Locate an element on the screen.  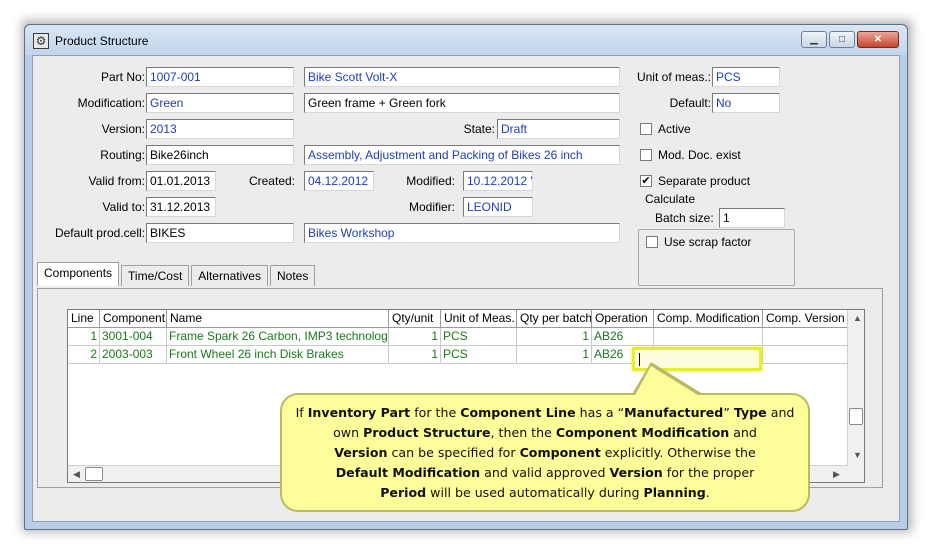
column-header-component: Component is located at coordinates (133, 319).